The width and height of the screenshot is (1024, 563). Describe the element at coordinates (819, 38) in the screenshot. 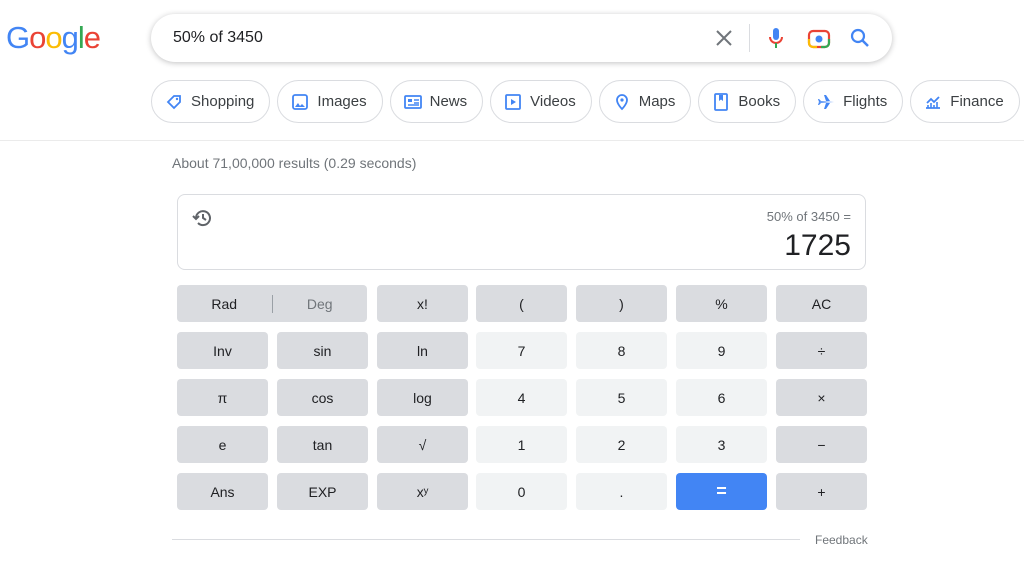

I see `camera-icon` at that location.